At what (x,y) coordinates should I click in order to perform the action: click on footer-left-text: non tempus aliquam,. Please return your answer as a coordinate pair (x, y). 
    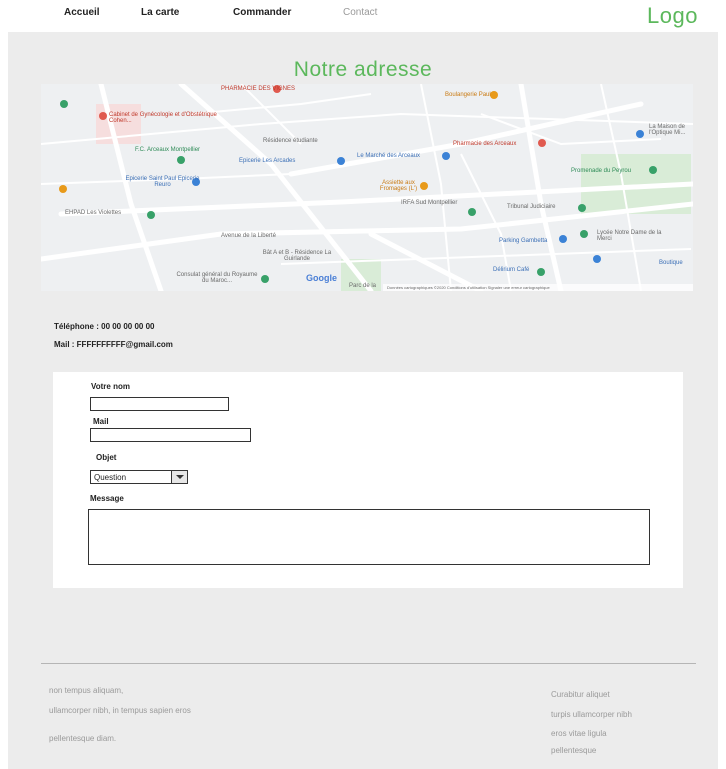
    Looking at the image, I should click on (86, 690).